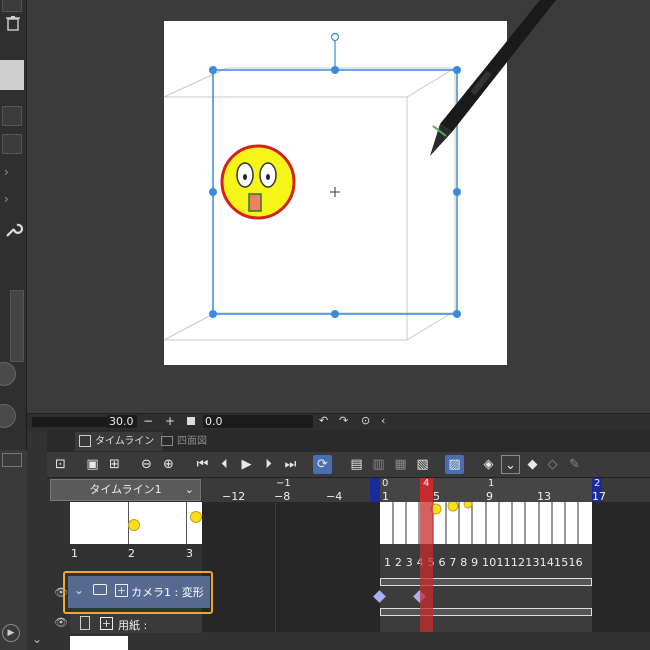 The height and width of the screenshot is (650, 650). Describe the element at coordinates (74, 553) in the screenshot. I see `thumb-number: 1` at that location.